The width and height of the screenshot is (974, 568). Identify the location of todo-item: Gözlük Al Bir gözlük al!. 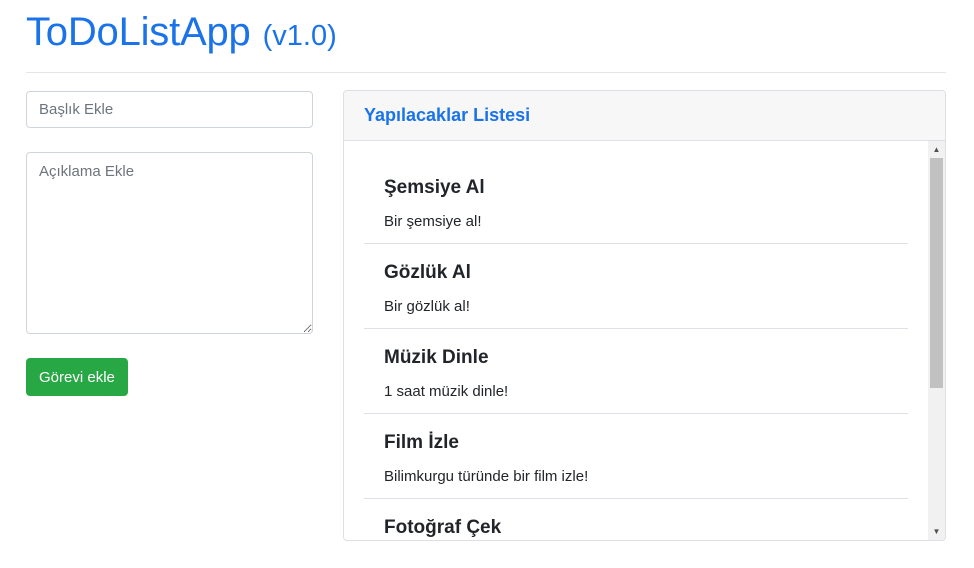
(636, 286).